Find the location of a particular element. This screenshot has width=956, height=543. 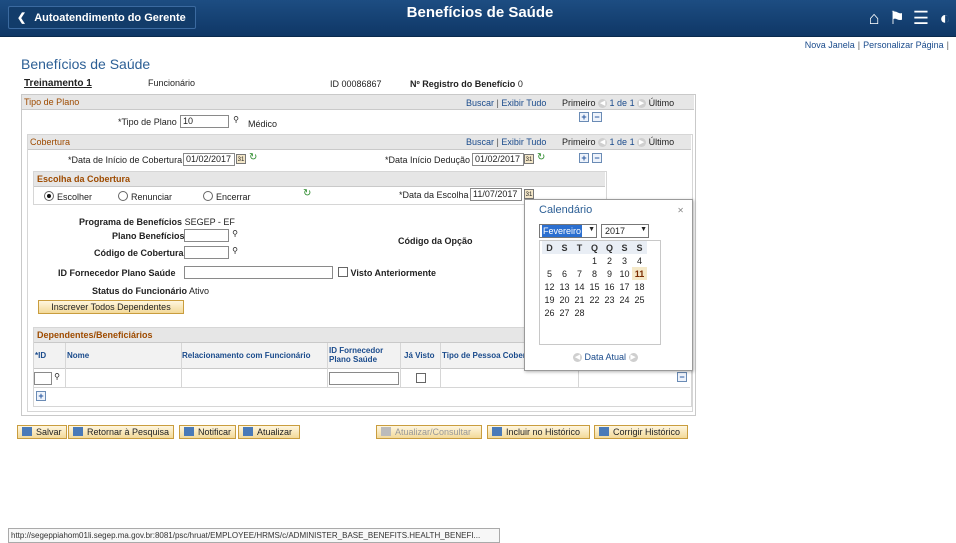

include-history-button: Incluir no Histórico is located at coordinates (538, 432).